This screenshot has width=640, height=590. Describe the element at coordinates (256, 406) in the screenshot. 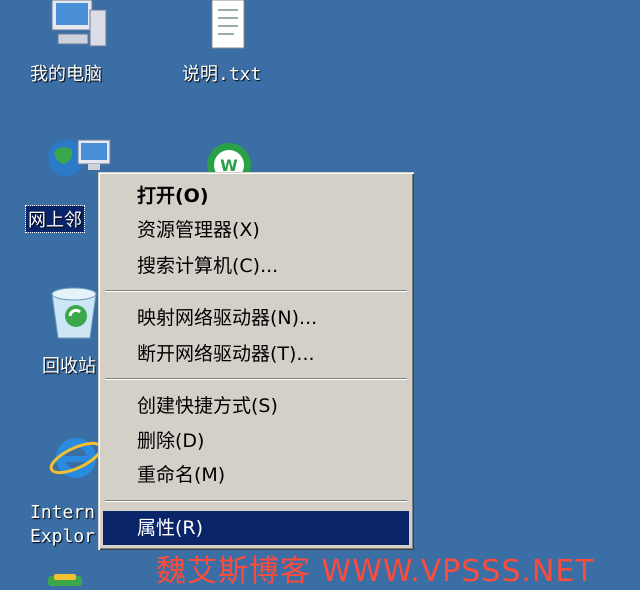

I see `menu-item-create-shortcut: 创建快捷方式(S)` at that location.